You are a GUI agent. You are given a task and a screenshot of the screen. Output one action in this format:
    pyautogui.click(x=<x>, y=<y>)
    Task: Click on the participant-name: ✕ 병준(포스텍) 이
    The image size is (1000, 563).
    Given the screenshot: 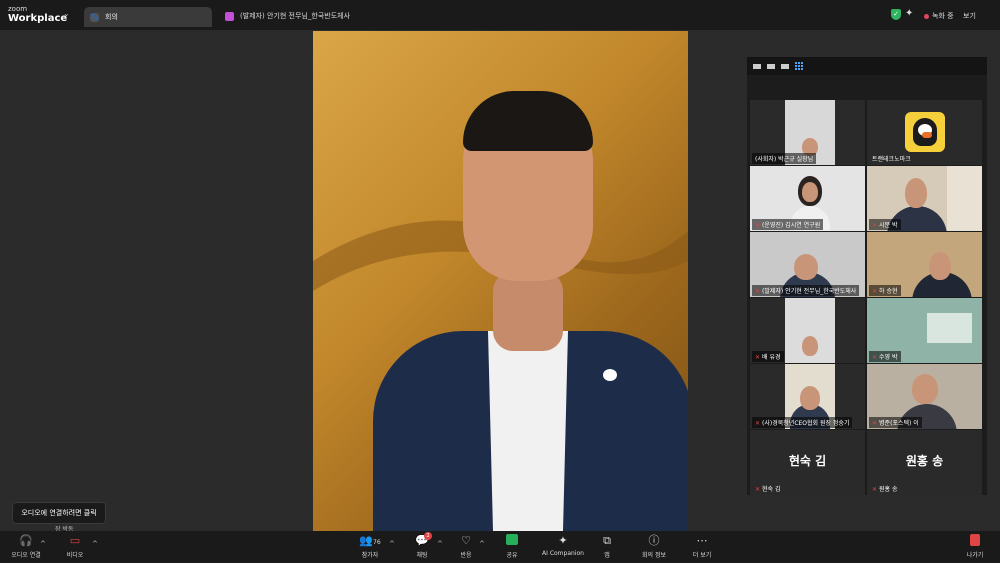 What is the action you would take?
    pyautogui.click(x=895, y=422)
    